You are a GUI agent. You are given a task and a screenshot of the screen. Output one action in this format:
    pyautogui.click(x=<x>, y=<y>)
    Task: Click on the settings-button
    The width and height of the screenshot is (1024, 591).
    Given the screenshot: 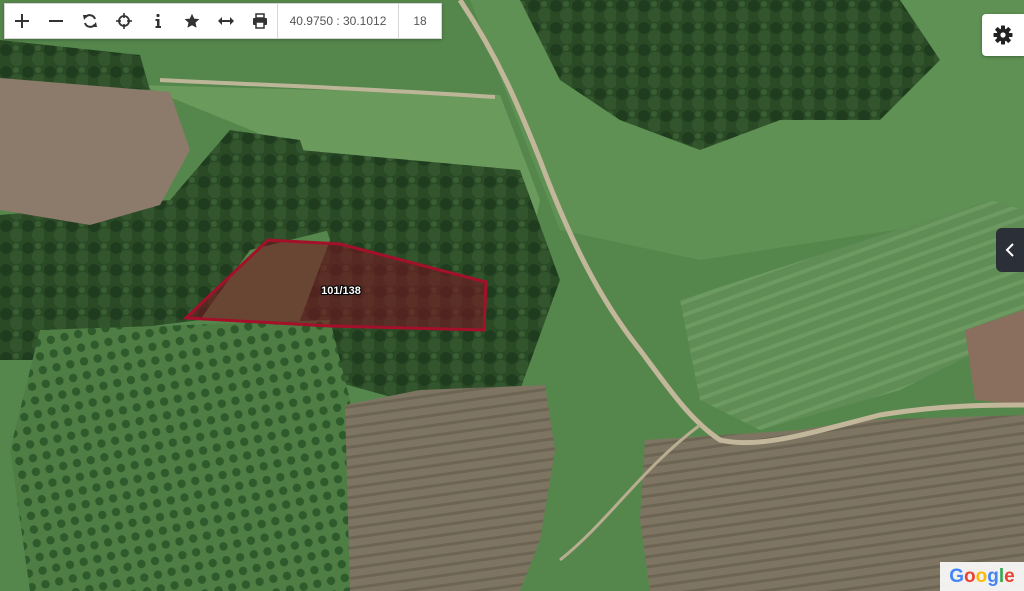 What is the action you would take?
    pyautogui.click(x=1003, y=35)
    